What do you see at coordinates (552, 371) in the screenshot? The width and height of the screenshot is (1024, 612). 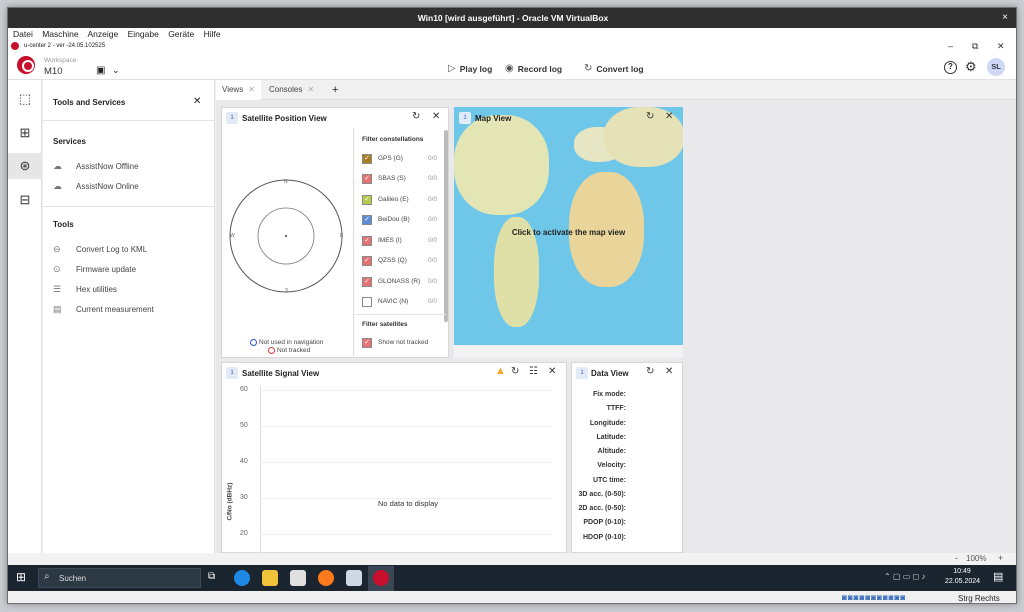 I see `signal-close-icon: ✕` at bounding box center [552, 371].